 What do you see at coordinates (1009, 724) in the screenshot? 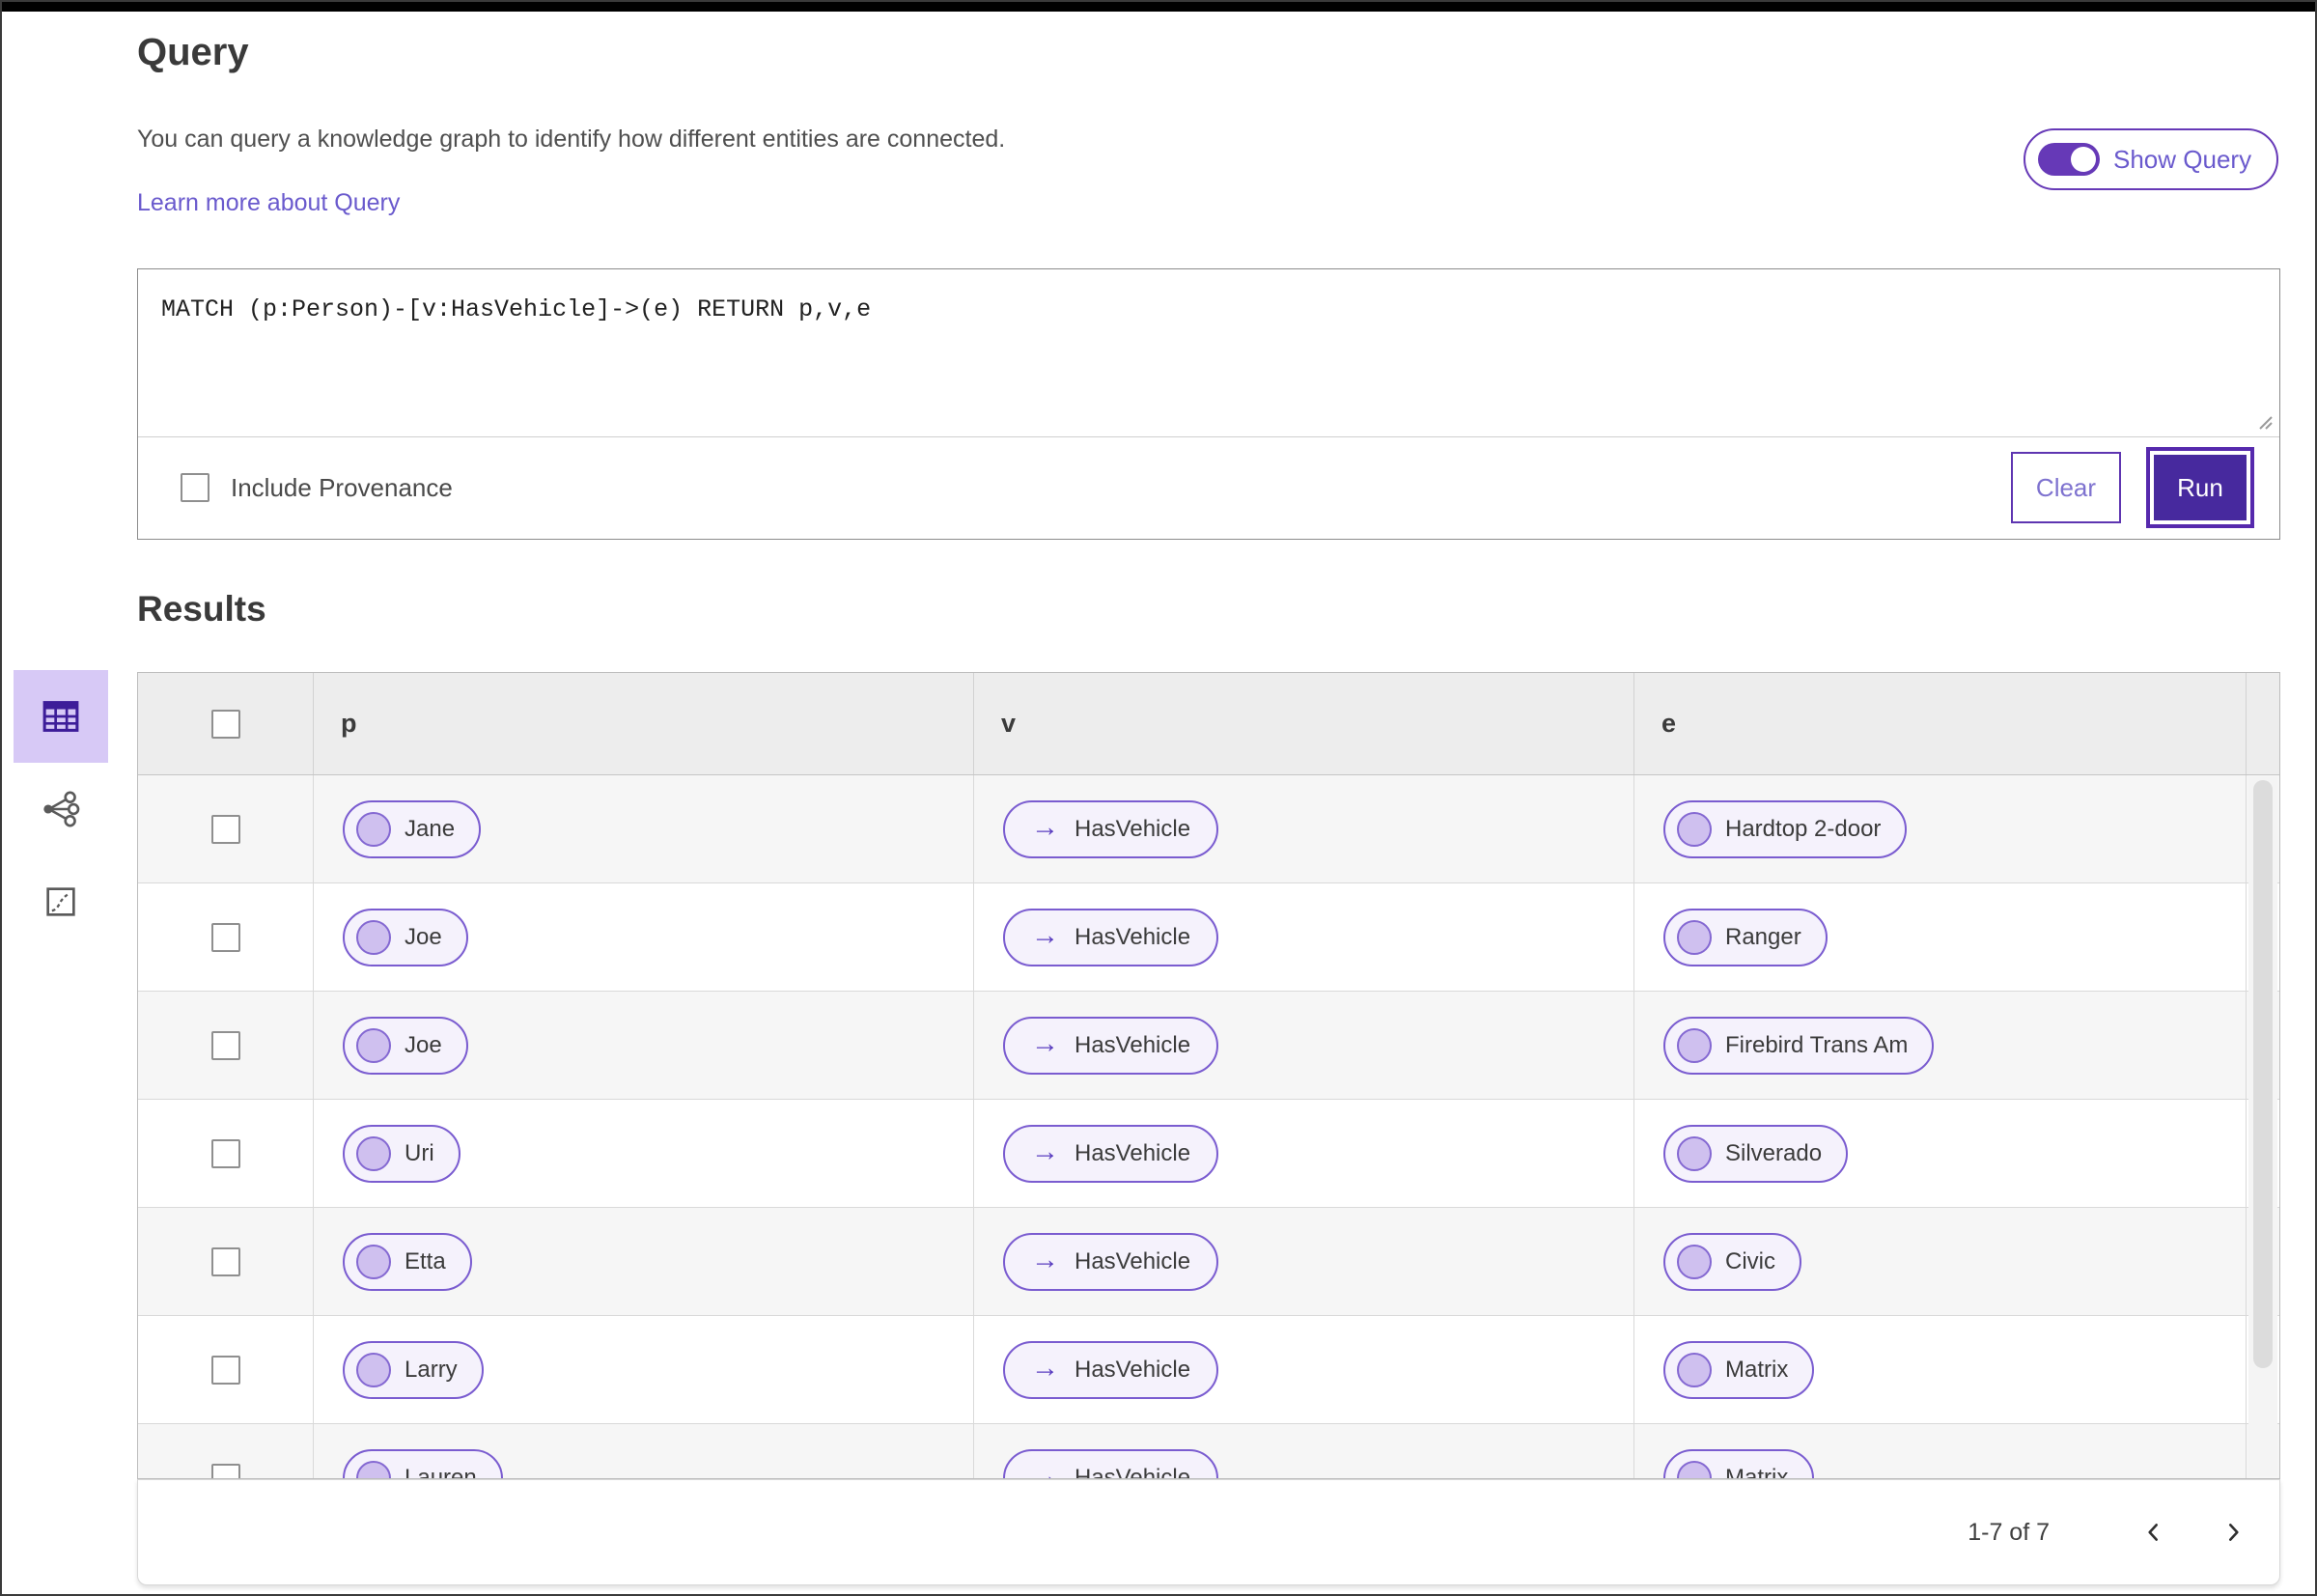
I see `column-header-v: v` at bounding box center [1009, 724].